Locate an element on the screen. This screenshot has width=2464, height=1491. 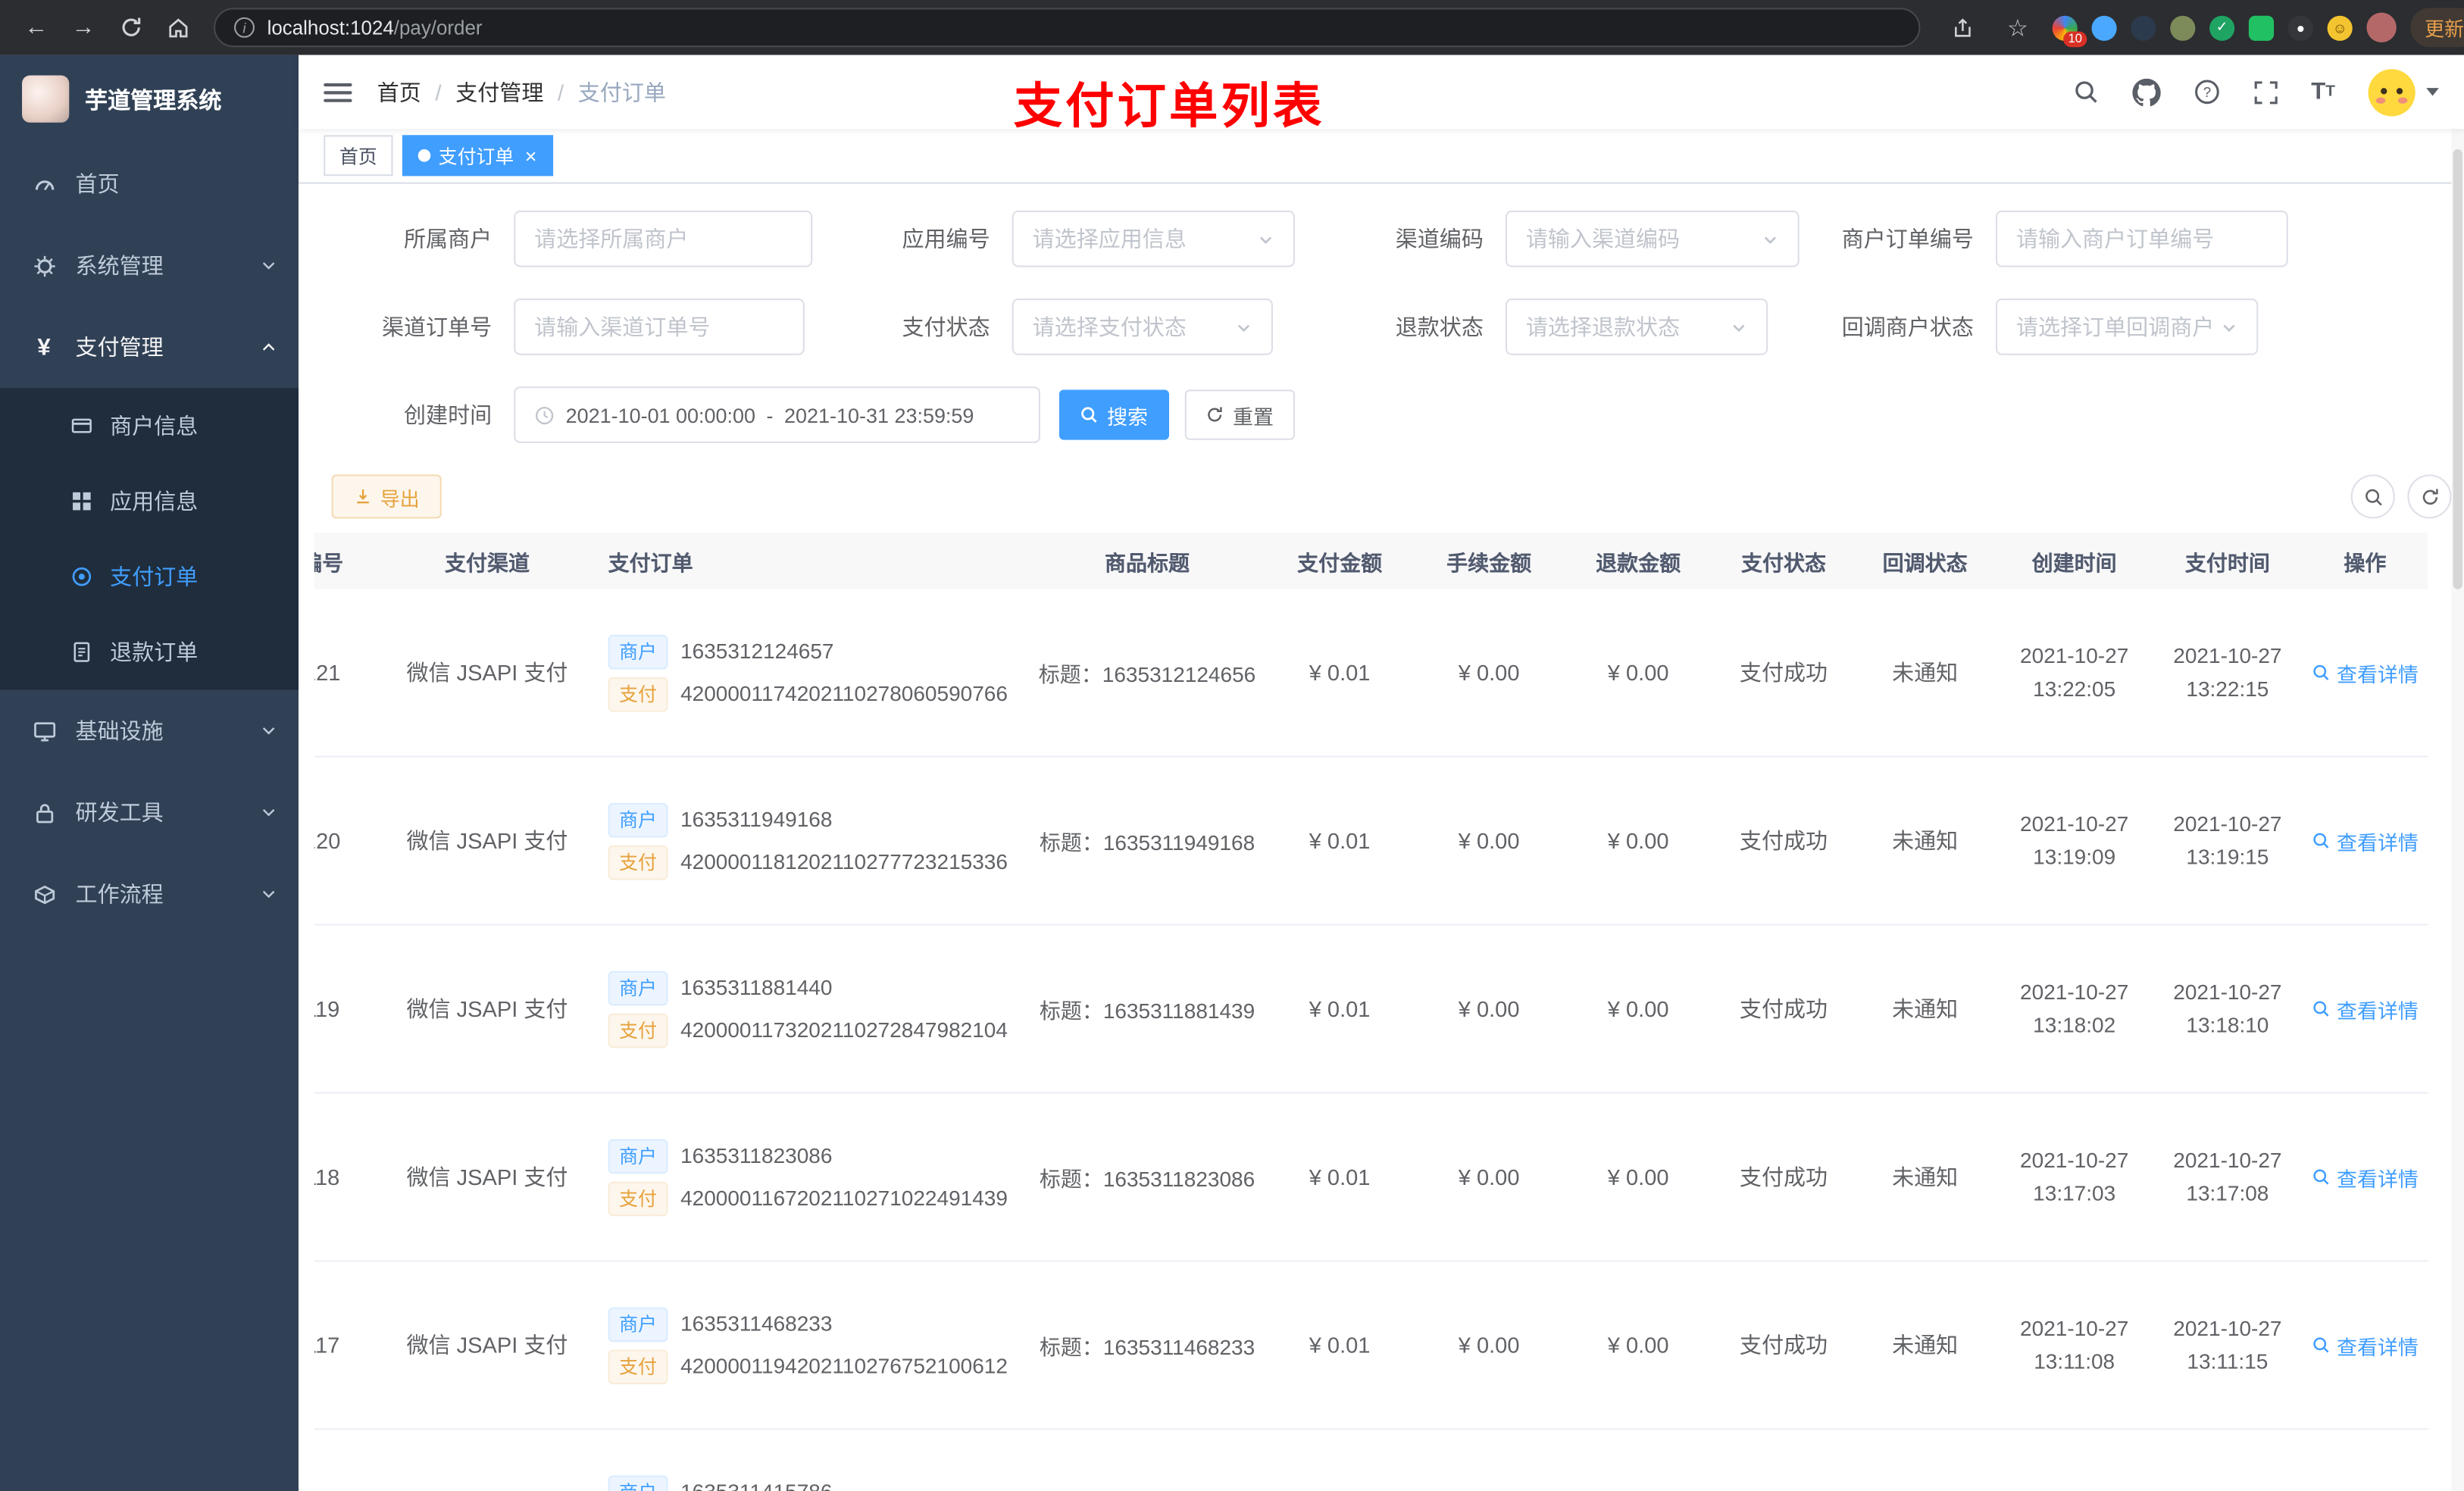
help-icon: ? is located at coordinates (2207, 92).